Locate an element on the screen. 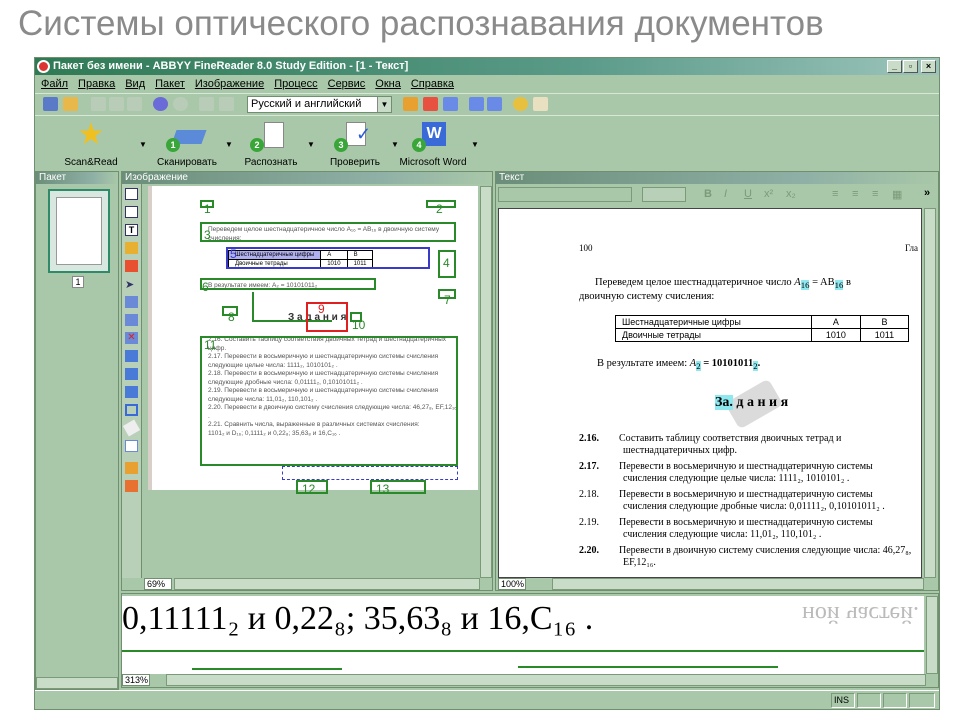 This screenshot has height=720, width=960. text: 8 is located at coordinates (231, 317).